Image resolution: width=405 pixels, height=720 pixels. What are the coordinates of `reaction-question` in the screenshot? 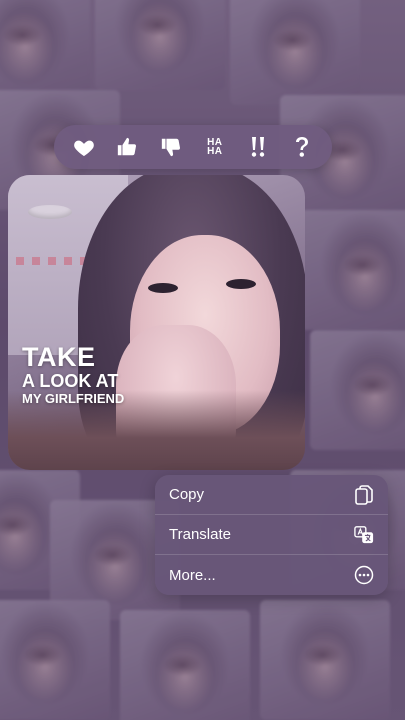 It's located at (302, 147).